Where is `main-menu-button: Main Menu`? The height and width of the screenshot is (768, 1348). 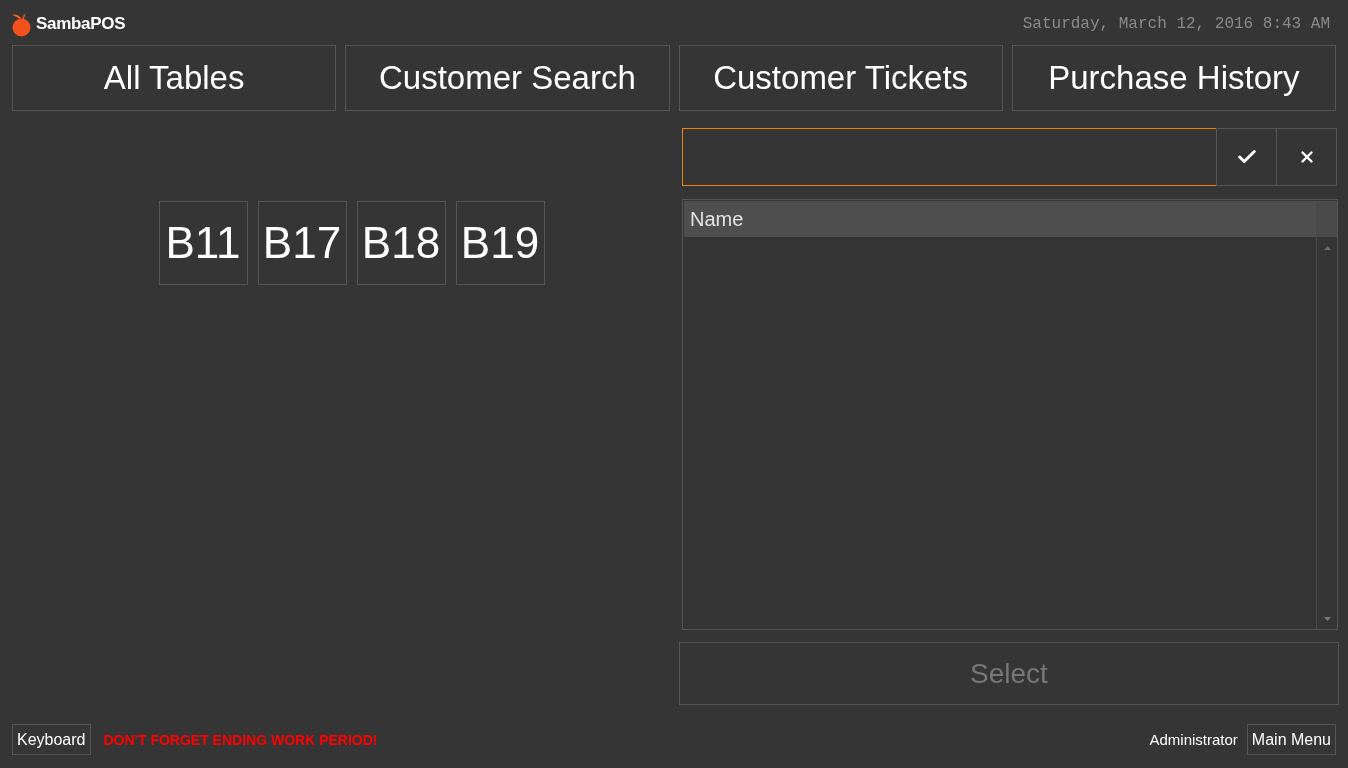 main-menu-button: Main Menu is located at coordinates (1291, 739).